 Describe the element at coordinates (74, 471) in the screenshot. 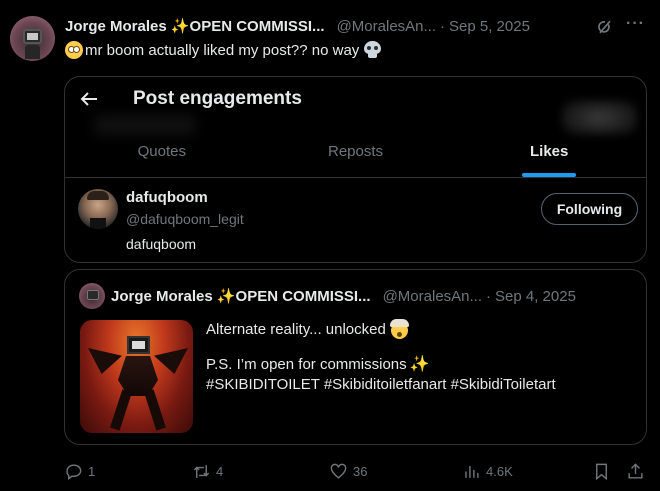

I see `reply-icon` at that location.